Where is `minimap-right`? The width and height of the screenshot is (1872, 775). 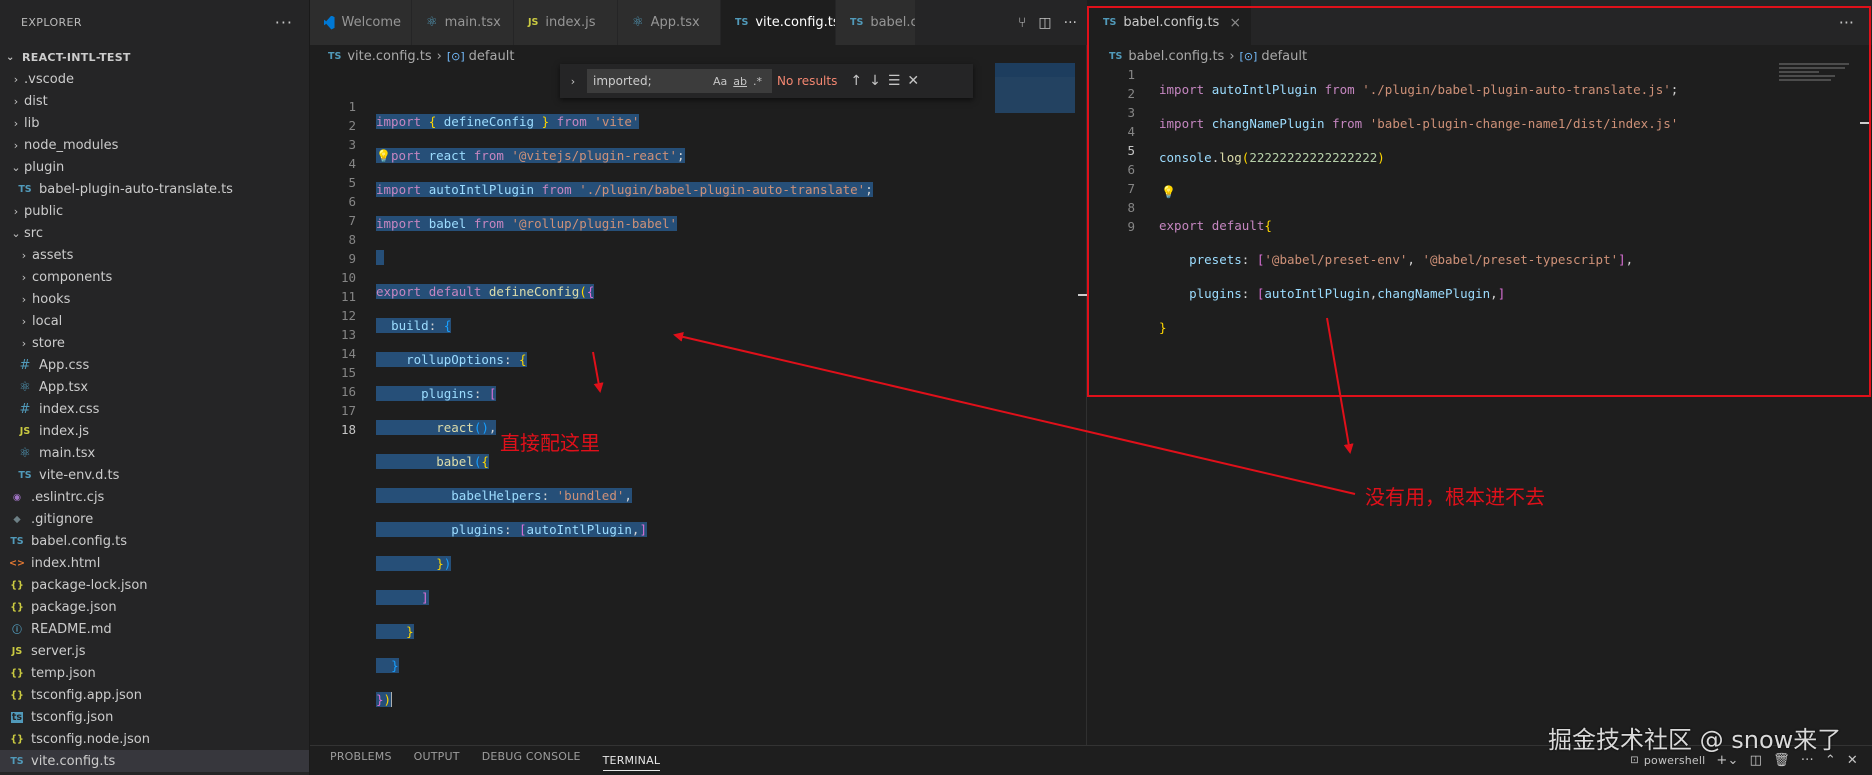
minimap-right is located at coordinates (1819, 73).